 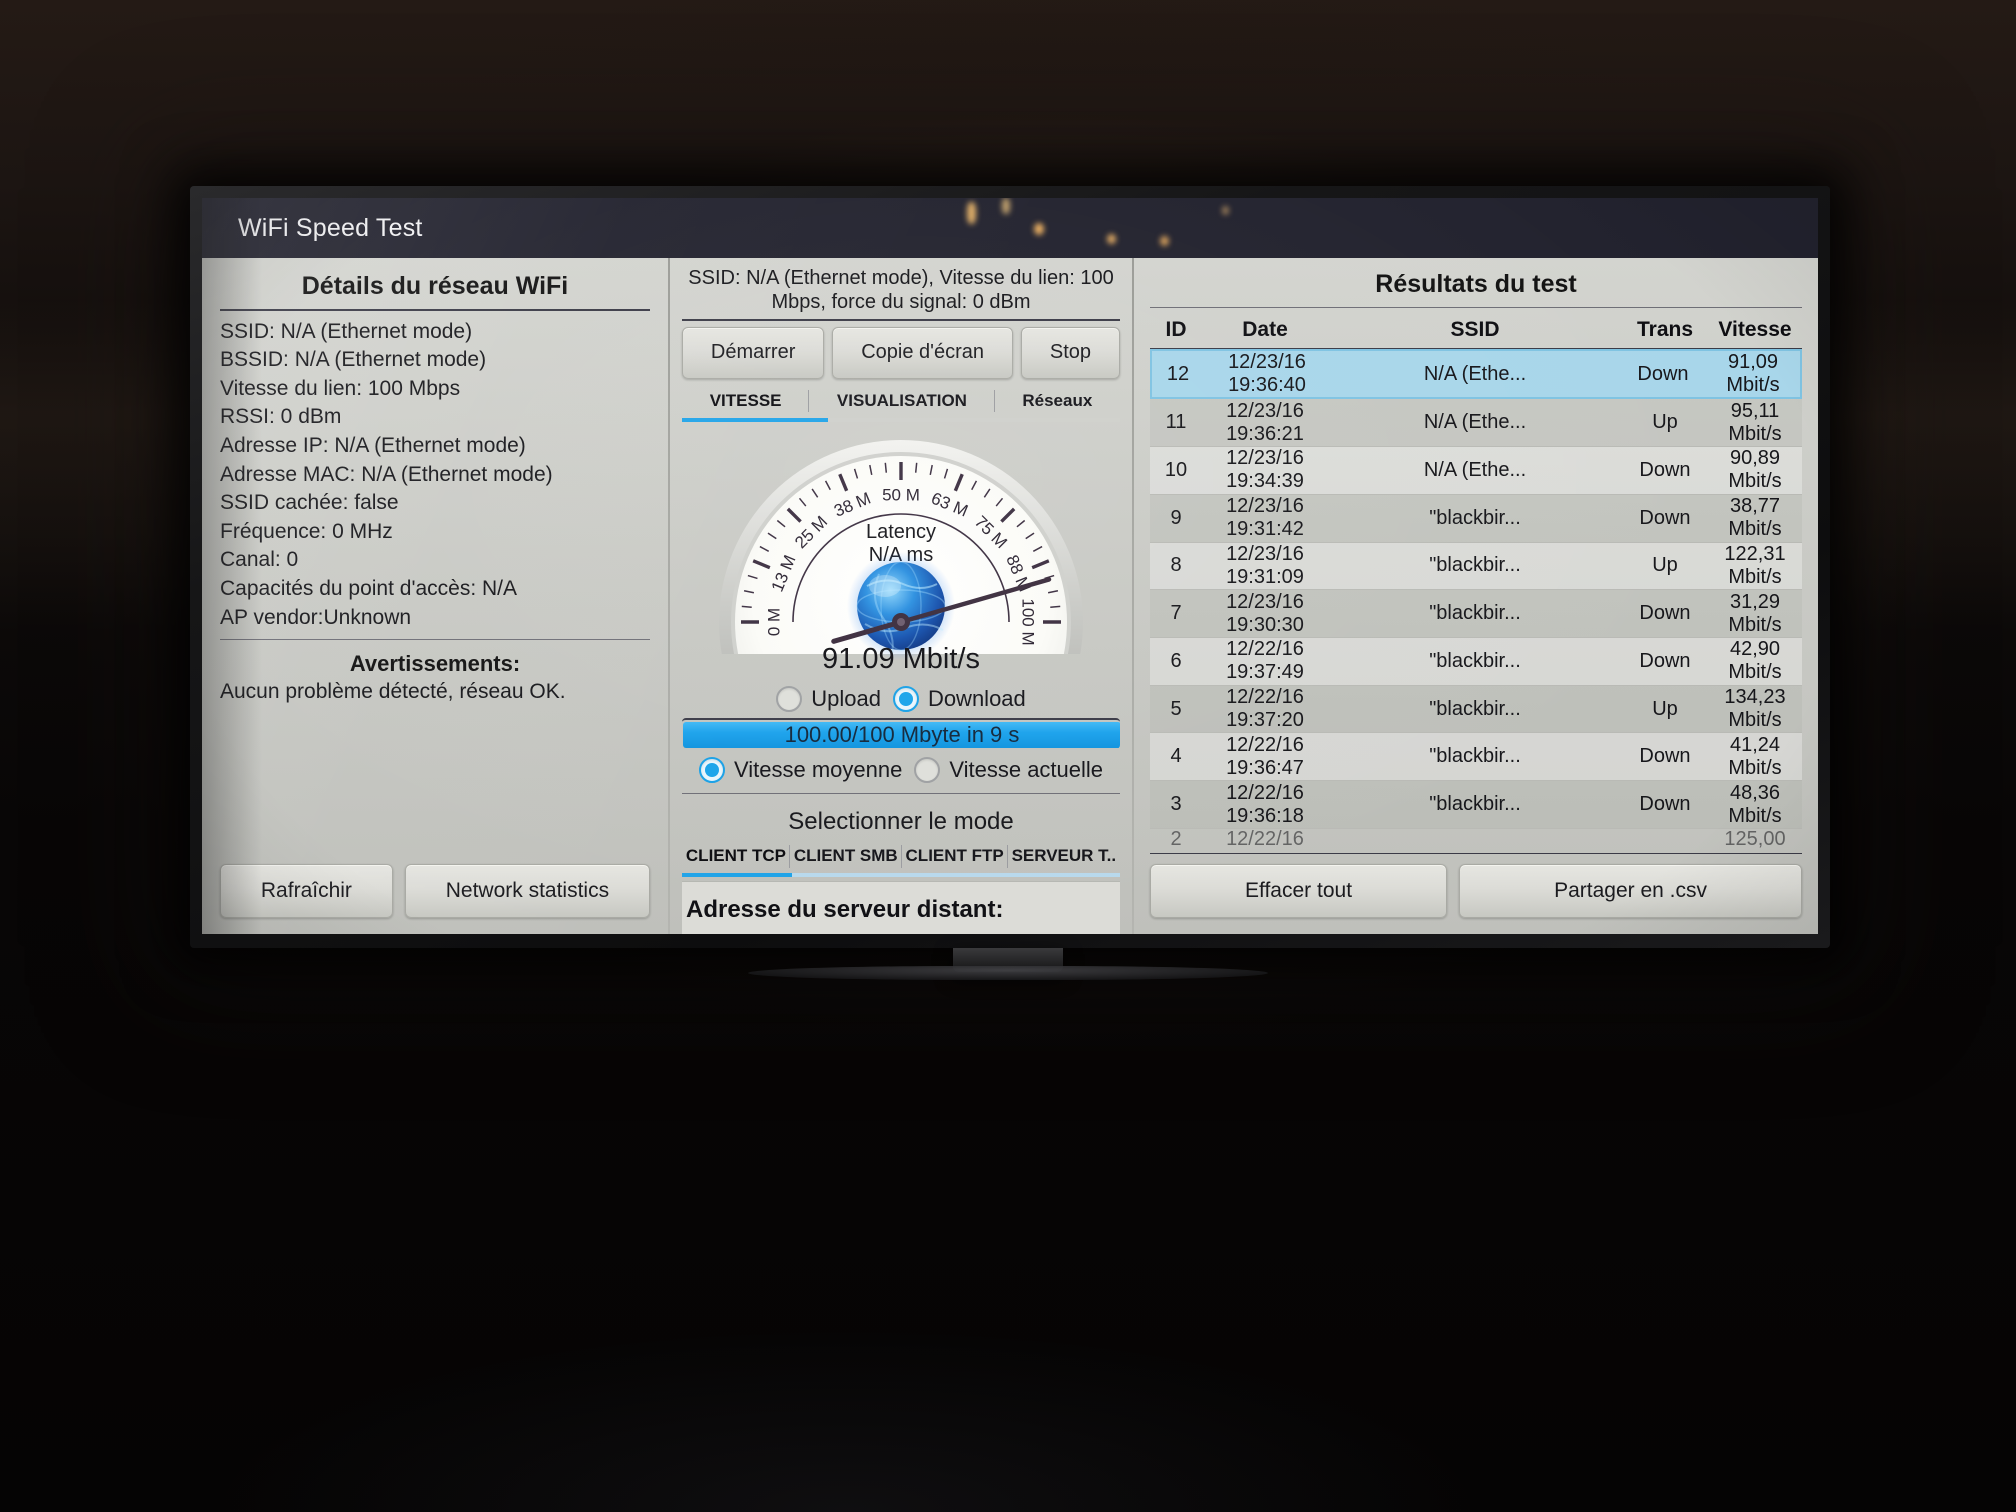 I want to click on screenshot-button: Copie d'écran, so click(x=922, y=352).